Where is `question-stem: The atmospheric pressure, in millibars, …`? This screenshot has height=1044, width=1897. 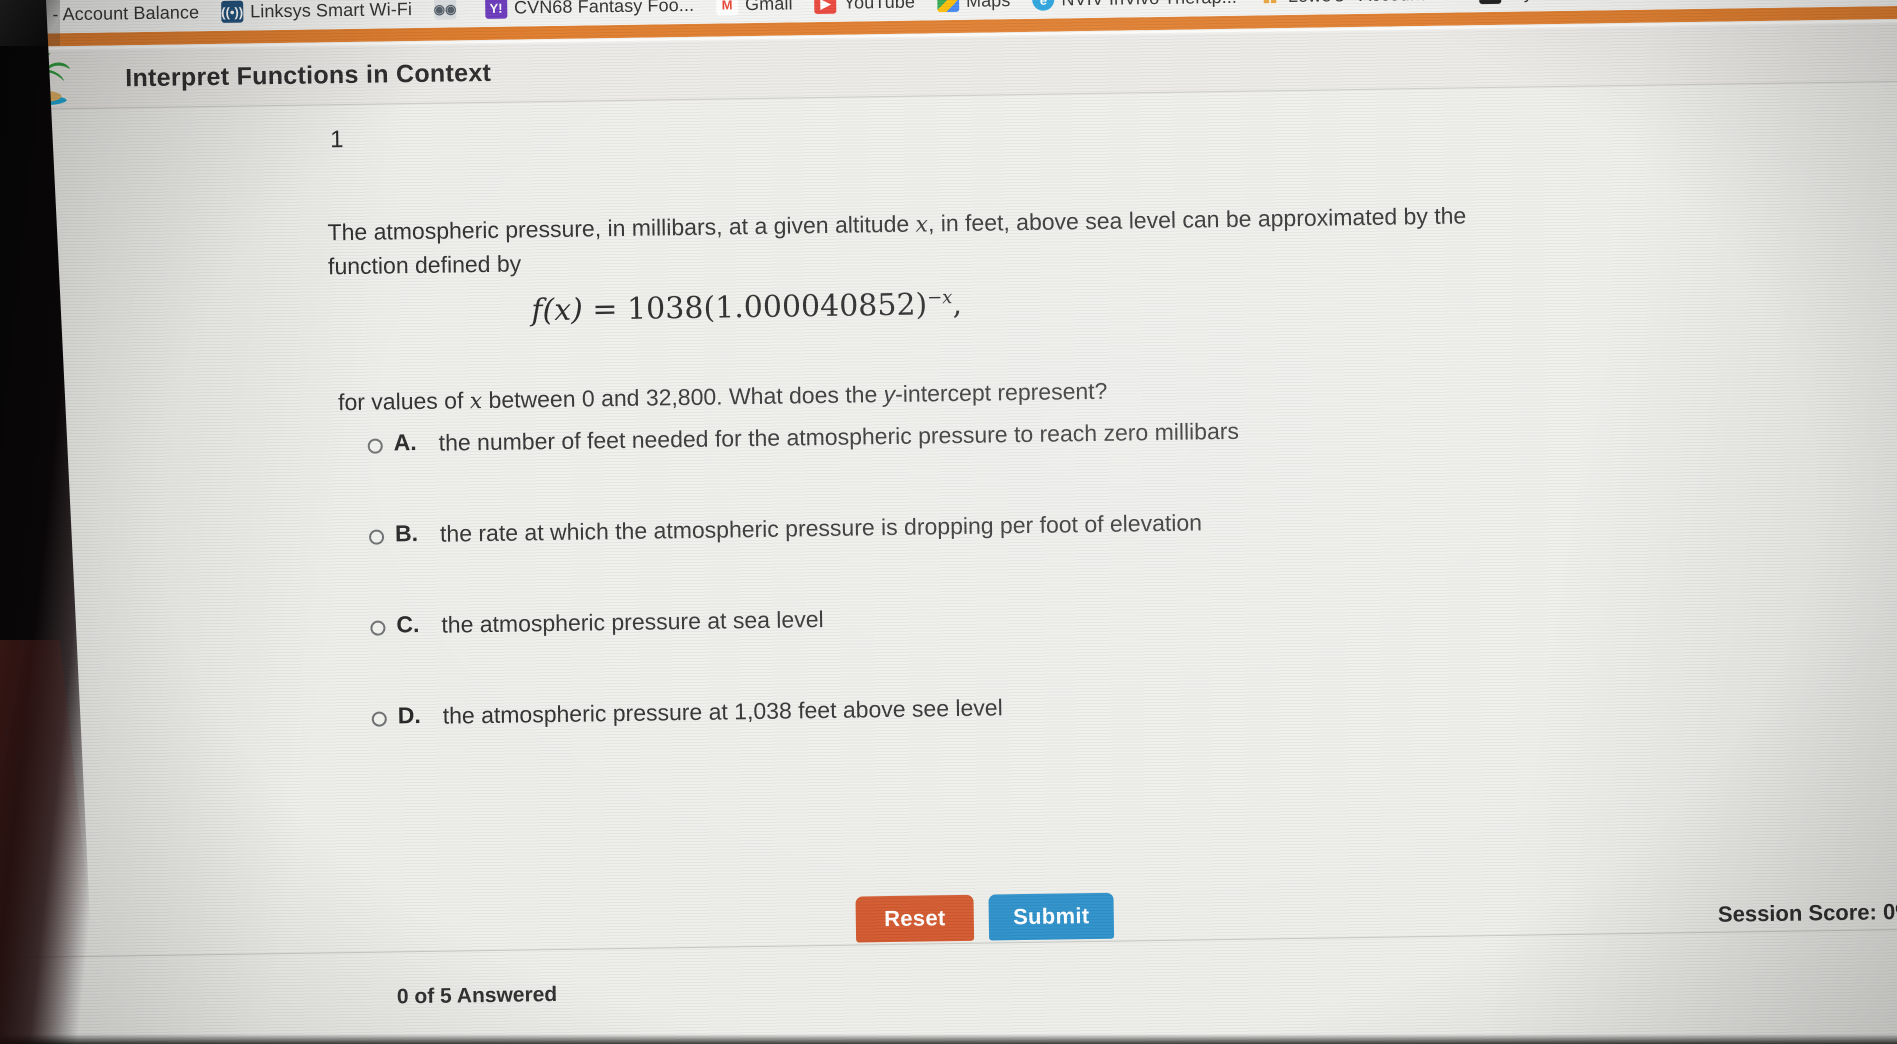 question-stem: The atmospheric pressure, in millibars, … is located at coordinates (907, 241).